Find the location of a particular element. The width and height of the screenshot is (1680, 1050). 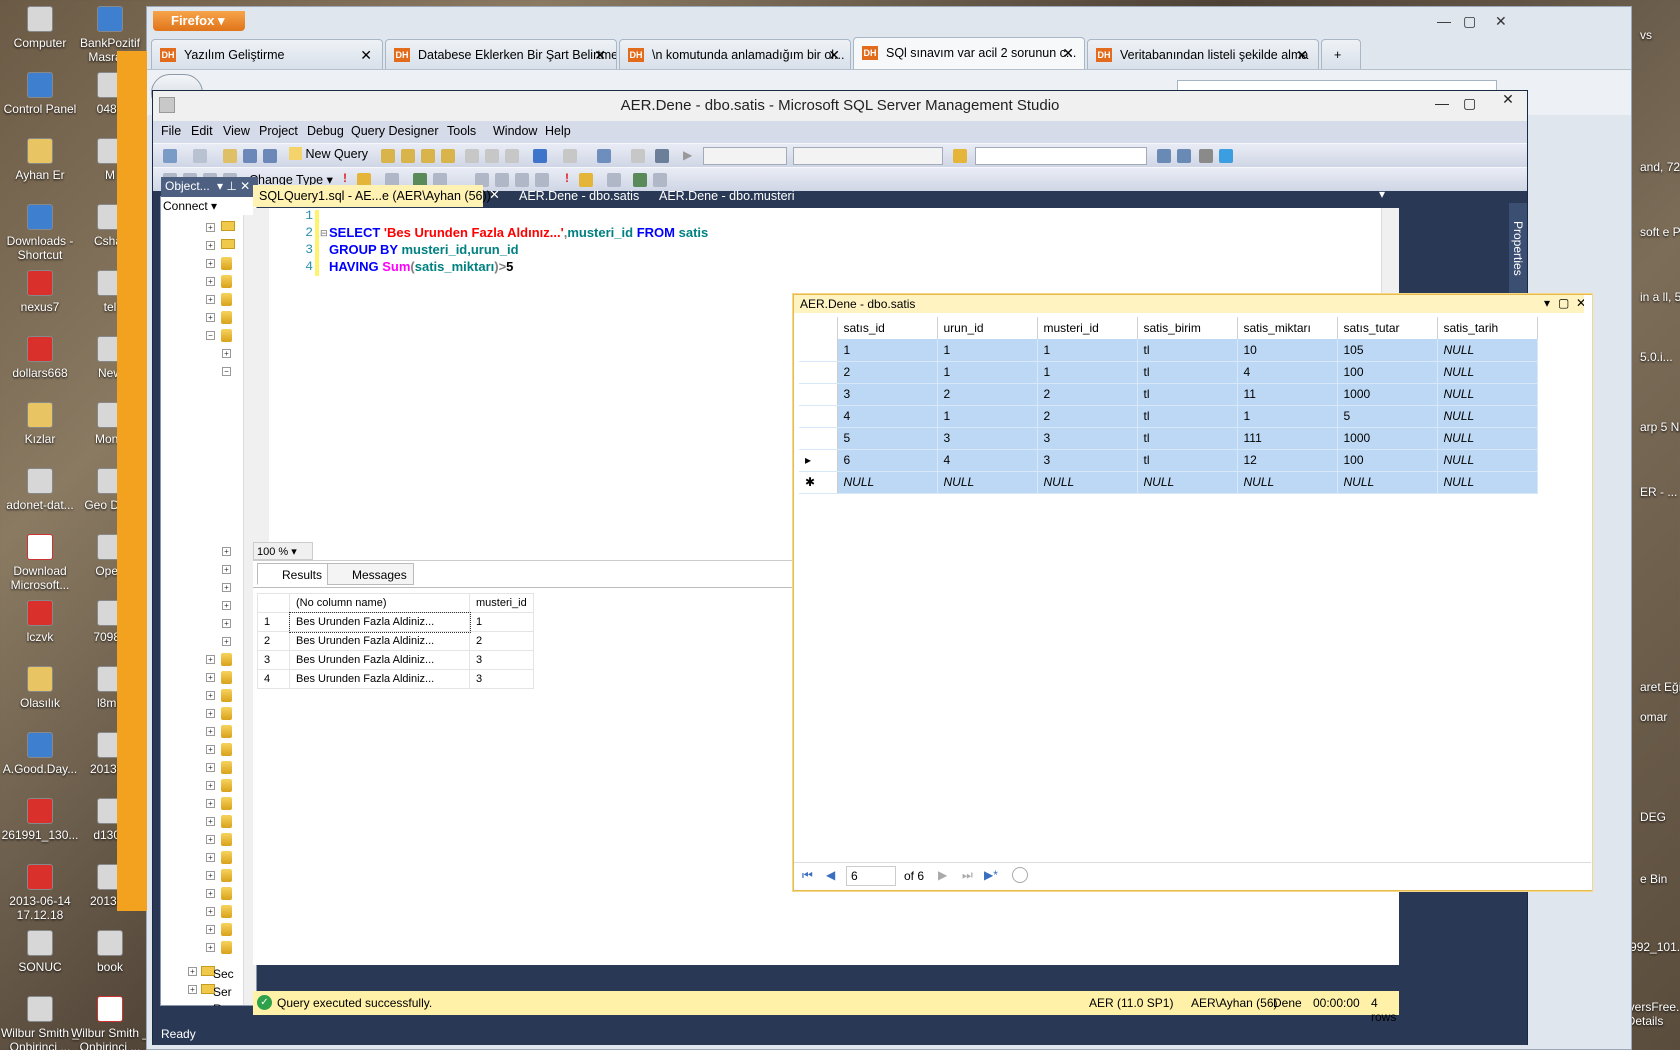

object-explorer-icon is located at coordinates (1226, 156).